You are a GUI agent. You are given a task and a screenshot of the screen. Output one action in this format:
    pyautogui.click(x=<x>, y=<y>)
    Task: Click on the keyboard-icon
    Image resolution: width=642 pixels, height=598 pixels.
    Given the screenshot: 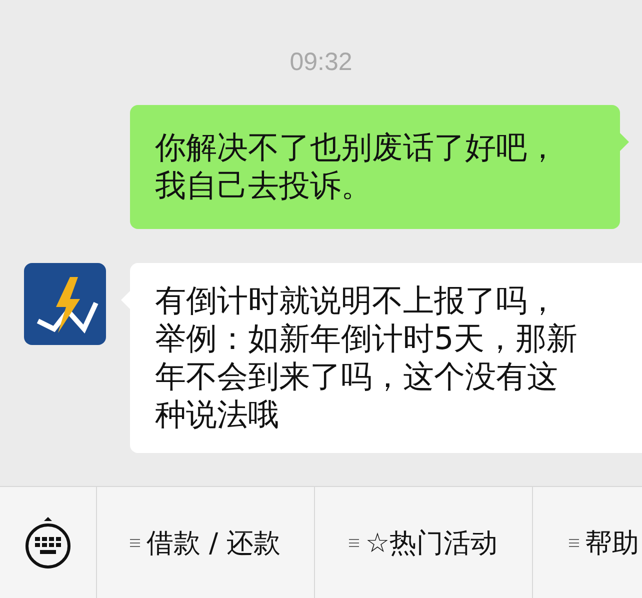 What is the action you would take?
    pyautogui.click(x=48, y=542)
    